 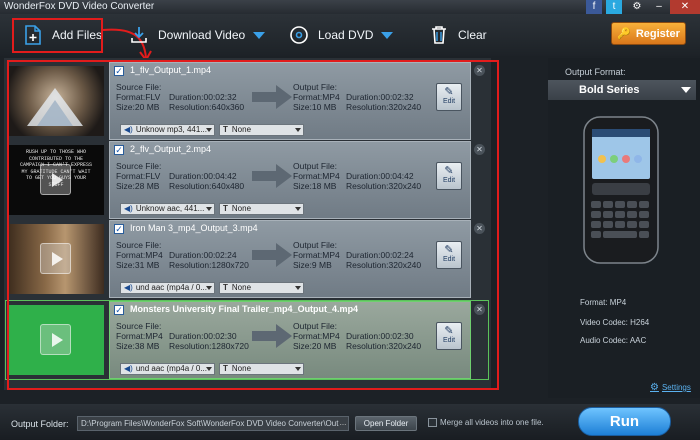 What do you see at coordinates (659, 7) in the screenshot?
I see `minimize-icon: –` at bounding box center [659, 7].